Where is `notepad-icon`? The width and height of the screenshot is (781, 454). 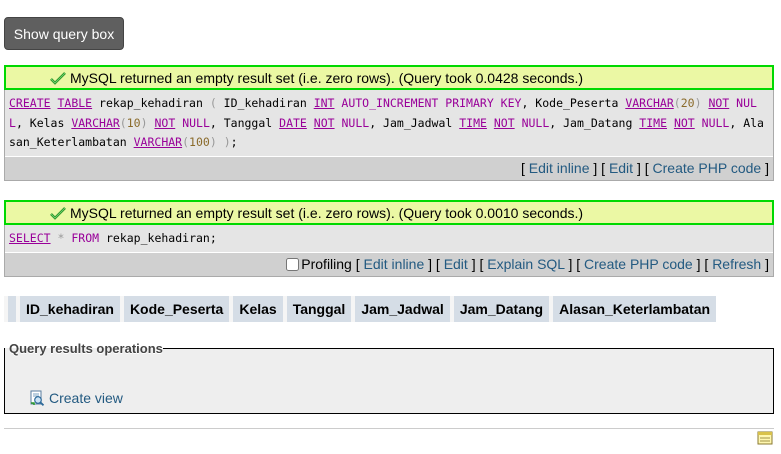 notepad-icon is located at coordinates (765, 438).